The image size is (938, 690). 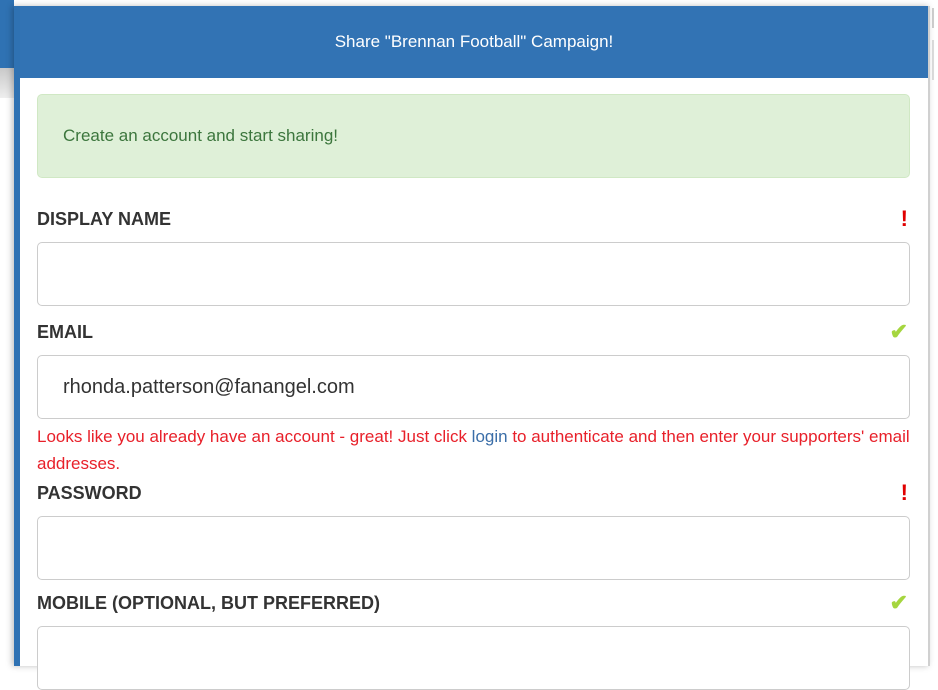 I want to click on modal-header: Share "Brennan Football" Campaign!, so click(x=474, y=42).